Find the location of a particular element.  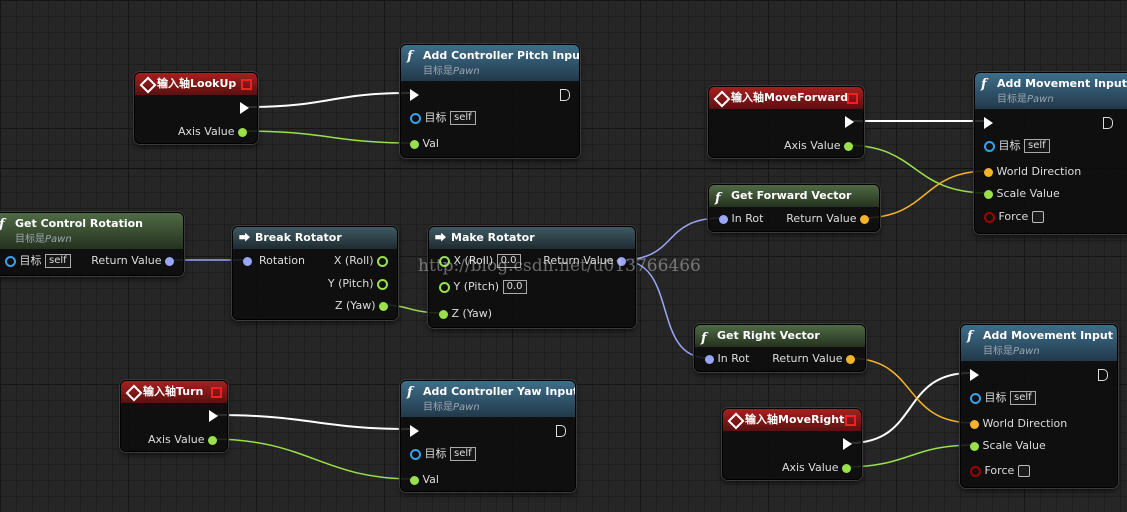

node-header: 输入轴LookUp is located at coordinates (196, 84).